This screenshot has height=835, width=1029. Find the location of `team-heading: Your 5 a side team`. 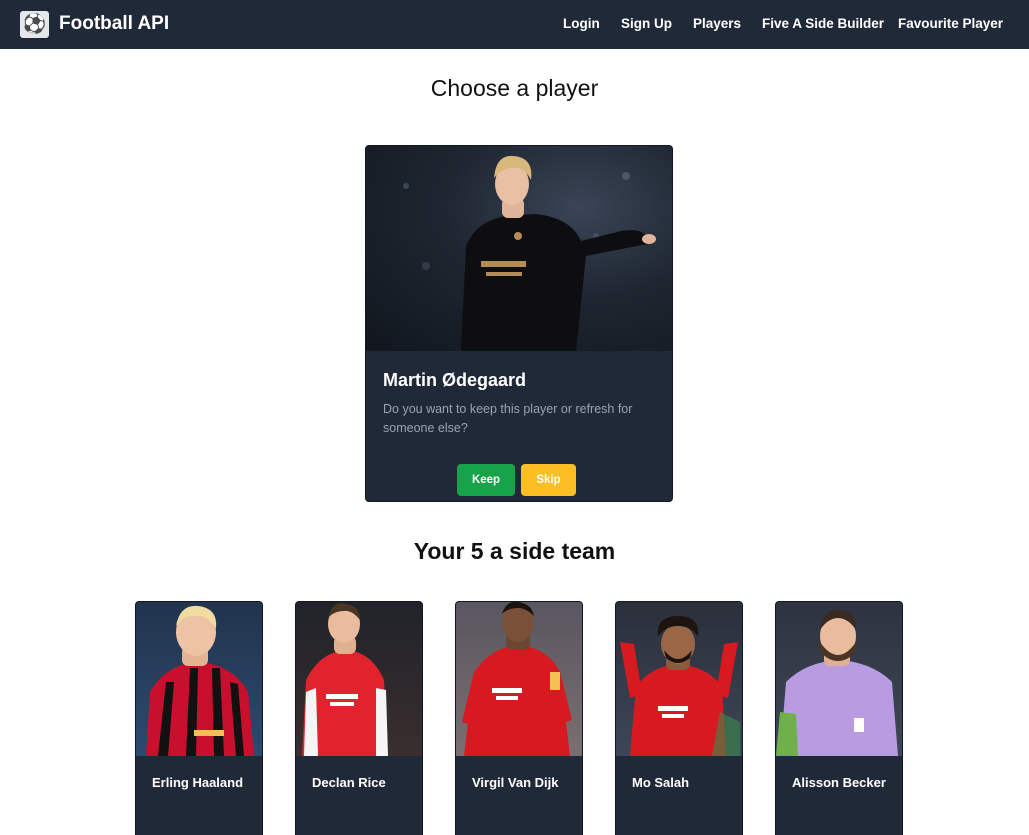

team-heading: Your 5 a side team is located at coordinates (514, 551).